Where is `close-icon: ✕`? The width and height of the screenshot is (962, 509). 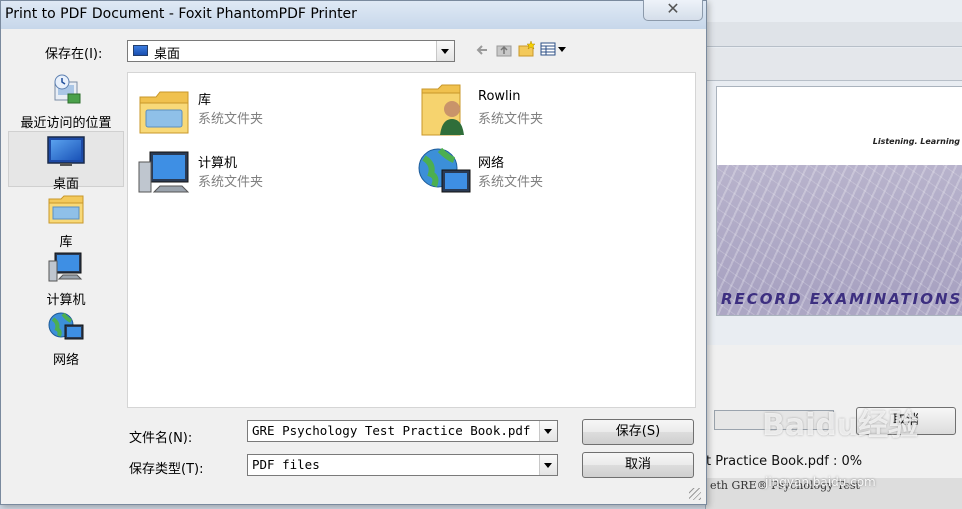
close-icon: ✕ is located at coordinates (673, 9).